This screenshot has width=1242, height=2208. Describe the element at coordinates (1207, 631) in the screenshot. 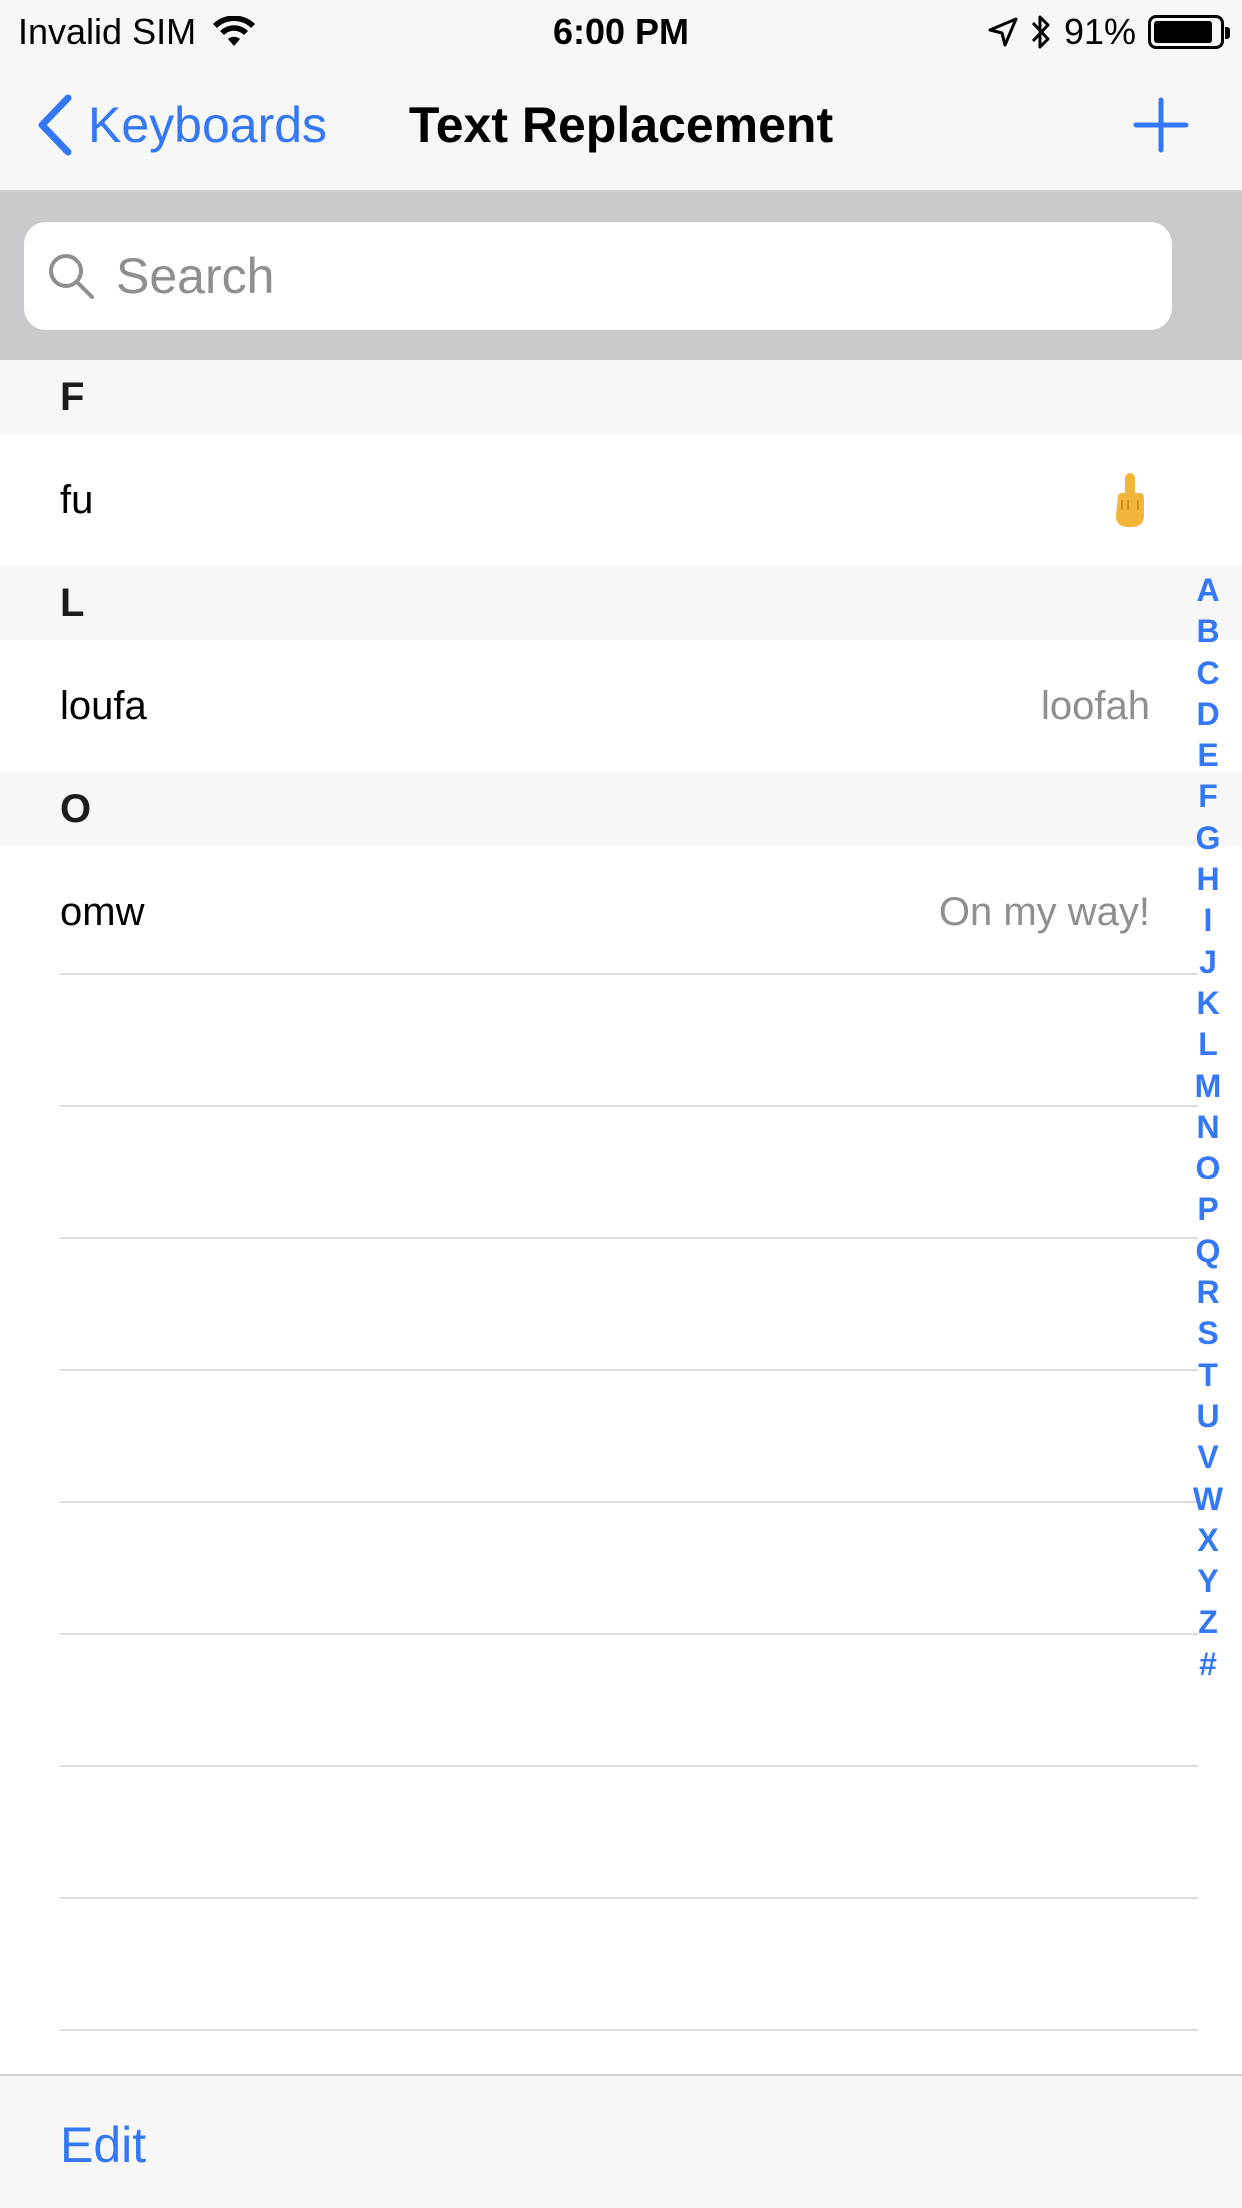

I see `index-letter-b: B` at that location.